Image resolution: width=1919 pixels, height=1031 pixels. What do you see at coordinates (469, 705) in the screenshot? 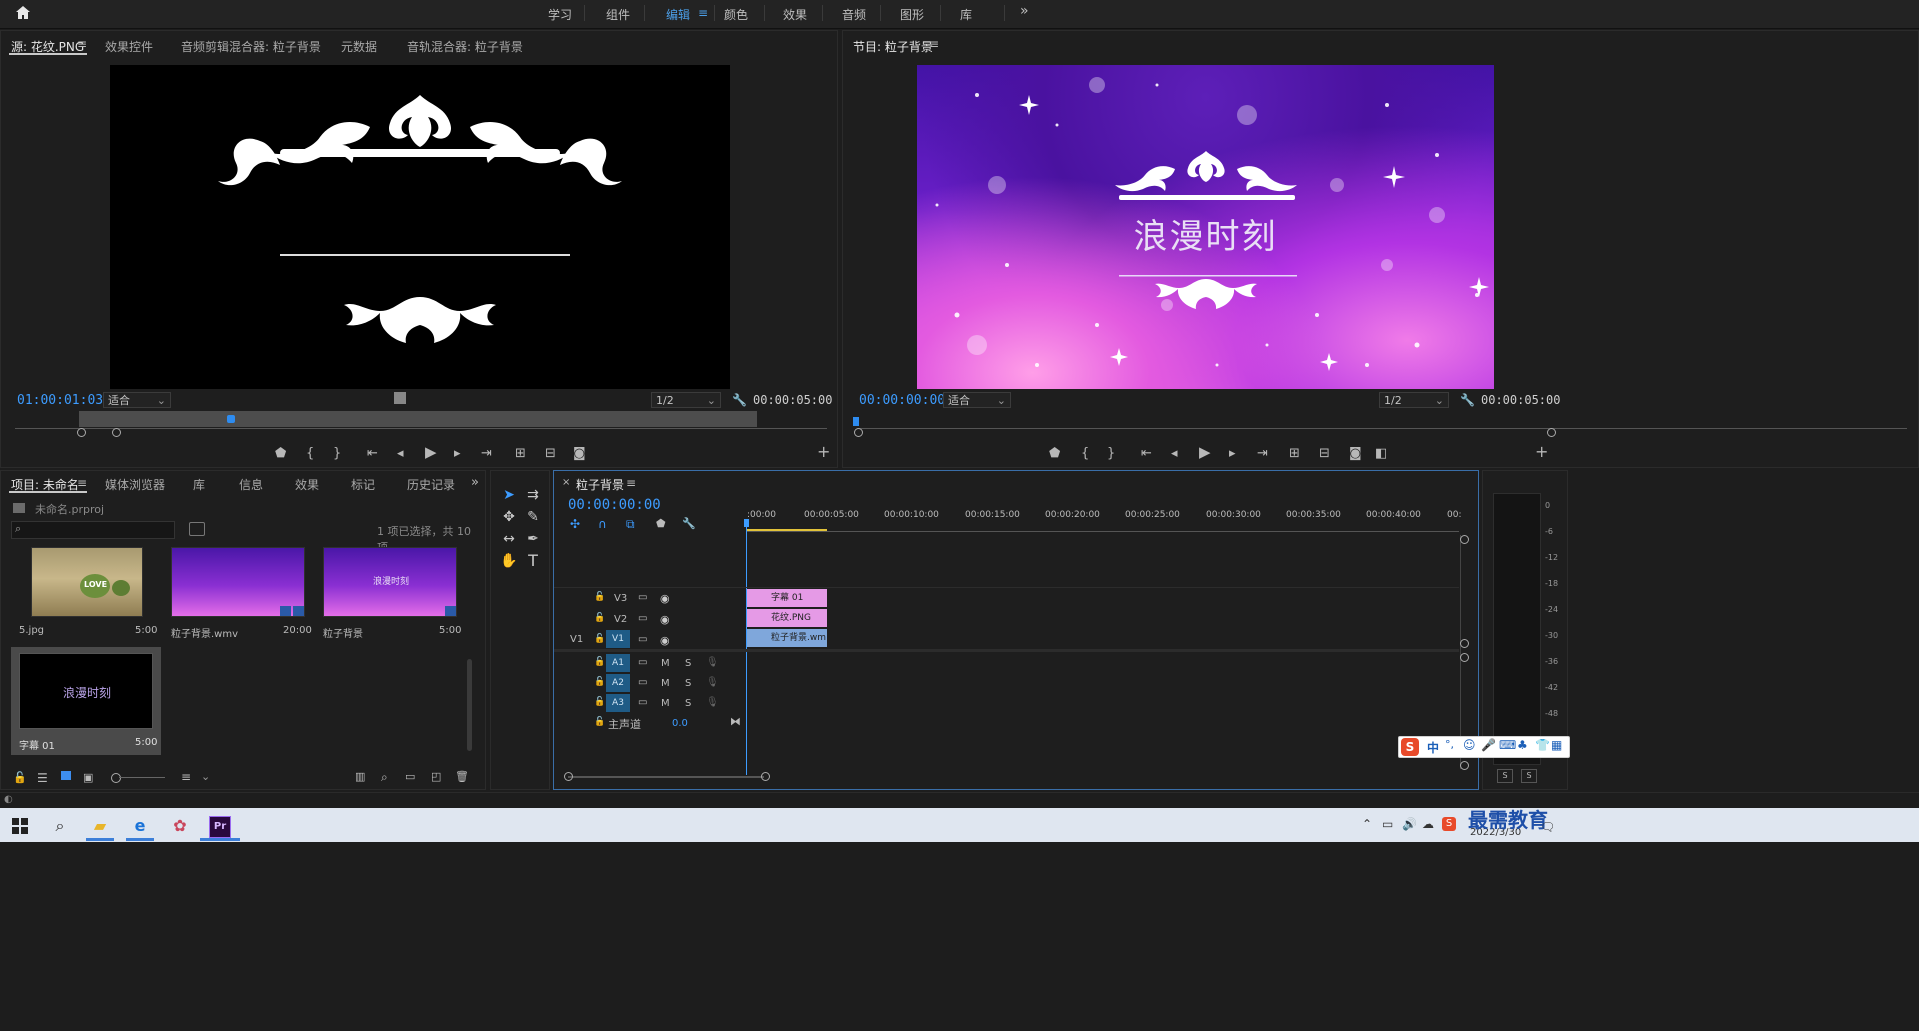
I see `project-scrollbar` at bounding box center [469, 705].